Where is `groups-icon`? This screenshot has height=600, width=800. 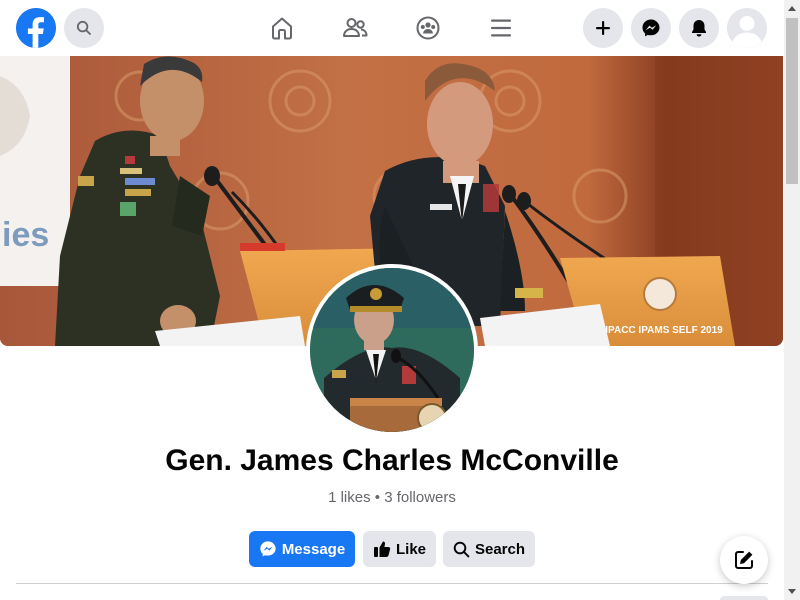
groups-icon is located at coordinates (428, 28).